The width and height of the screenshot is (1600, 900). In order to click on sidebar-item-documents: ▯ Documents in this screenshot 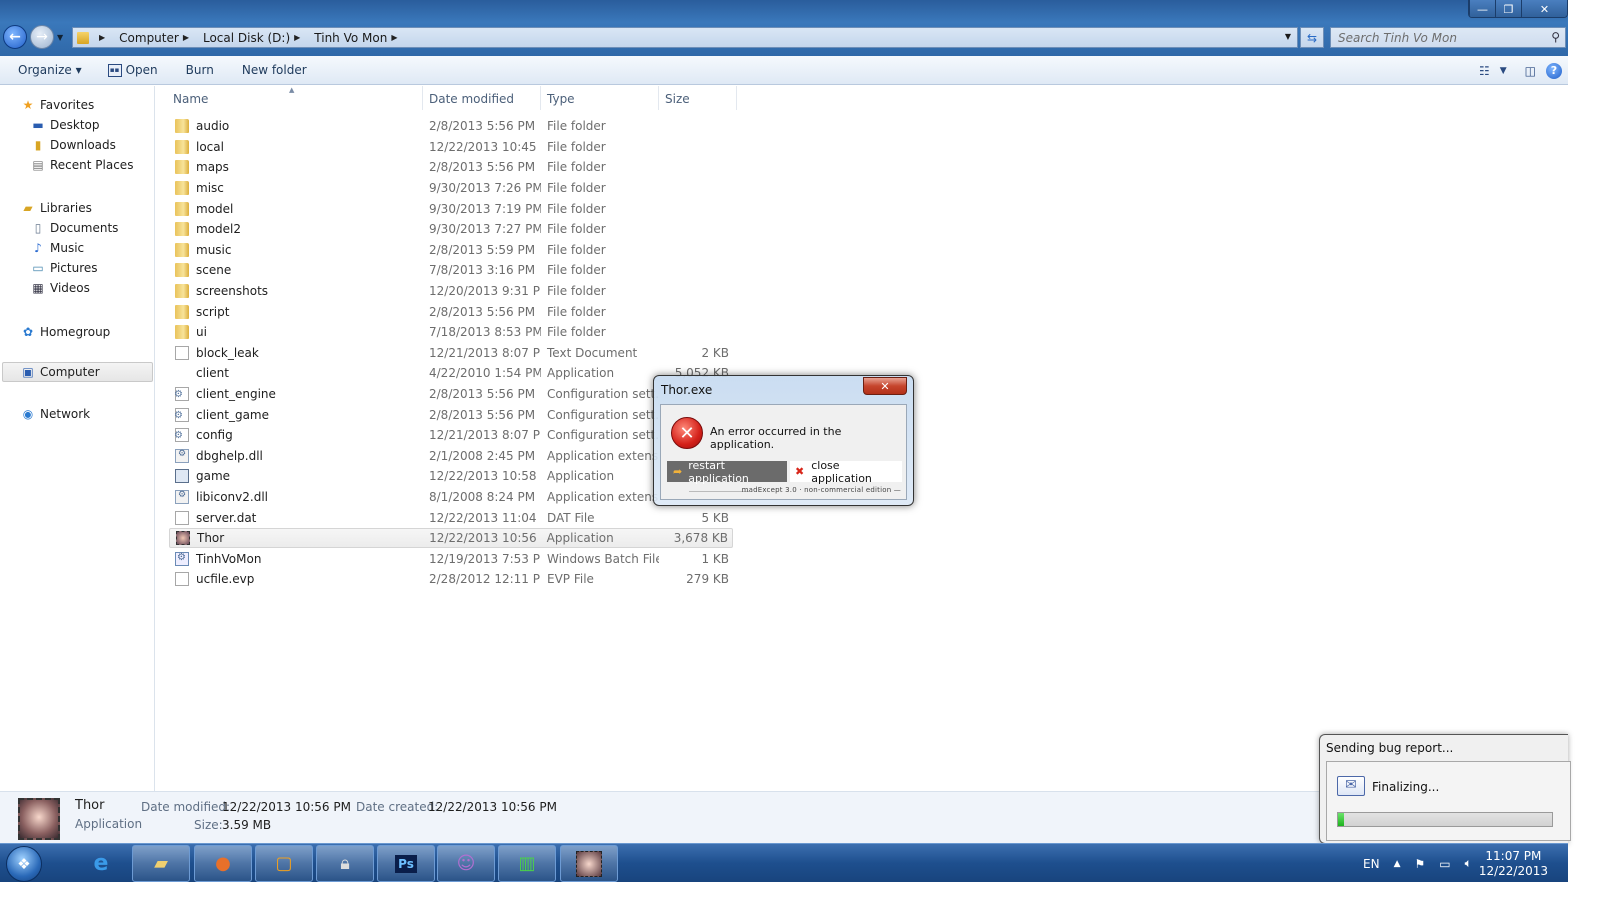, I will do `click(77, 228)`.